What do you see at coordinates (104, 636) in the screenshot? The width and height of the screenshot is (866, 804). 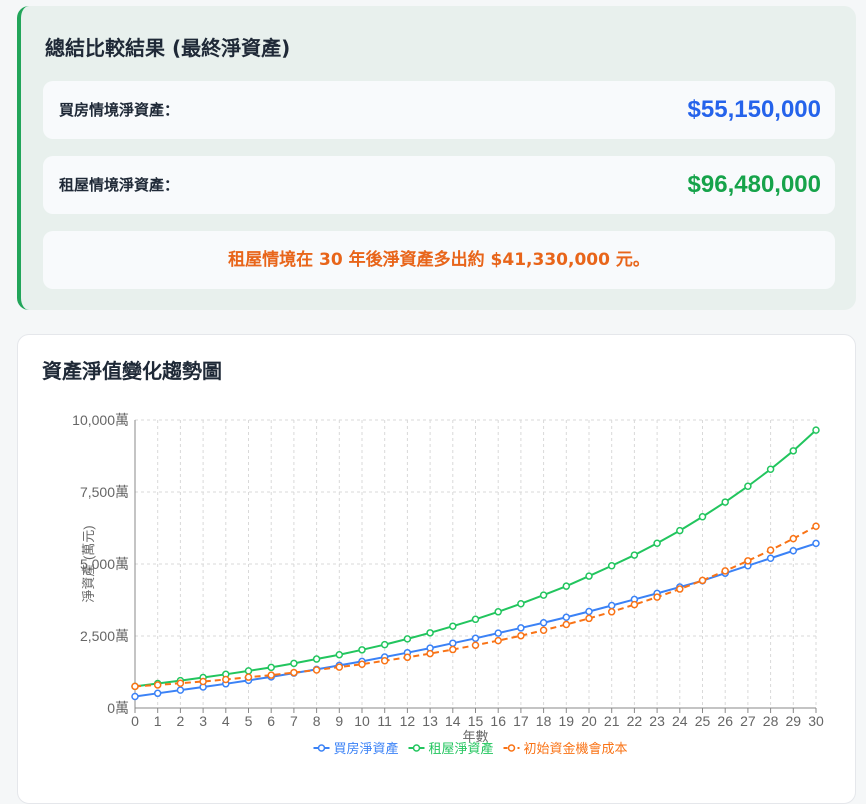 I see `y-tick-label: 2,500萬` at bounding box center [104, 636].